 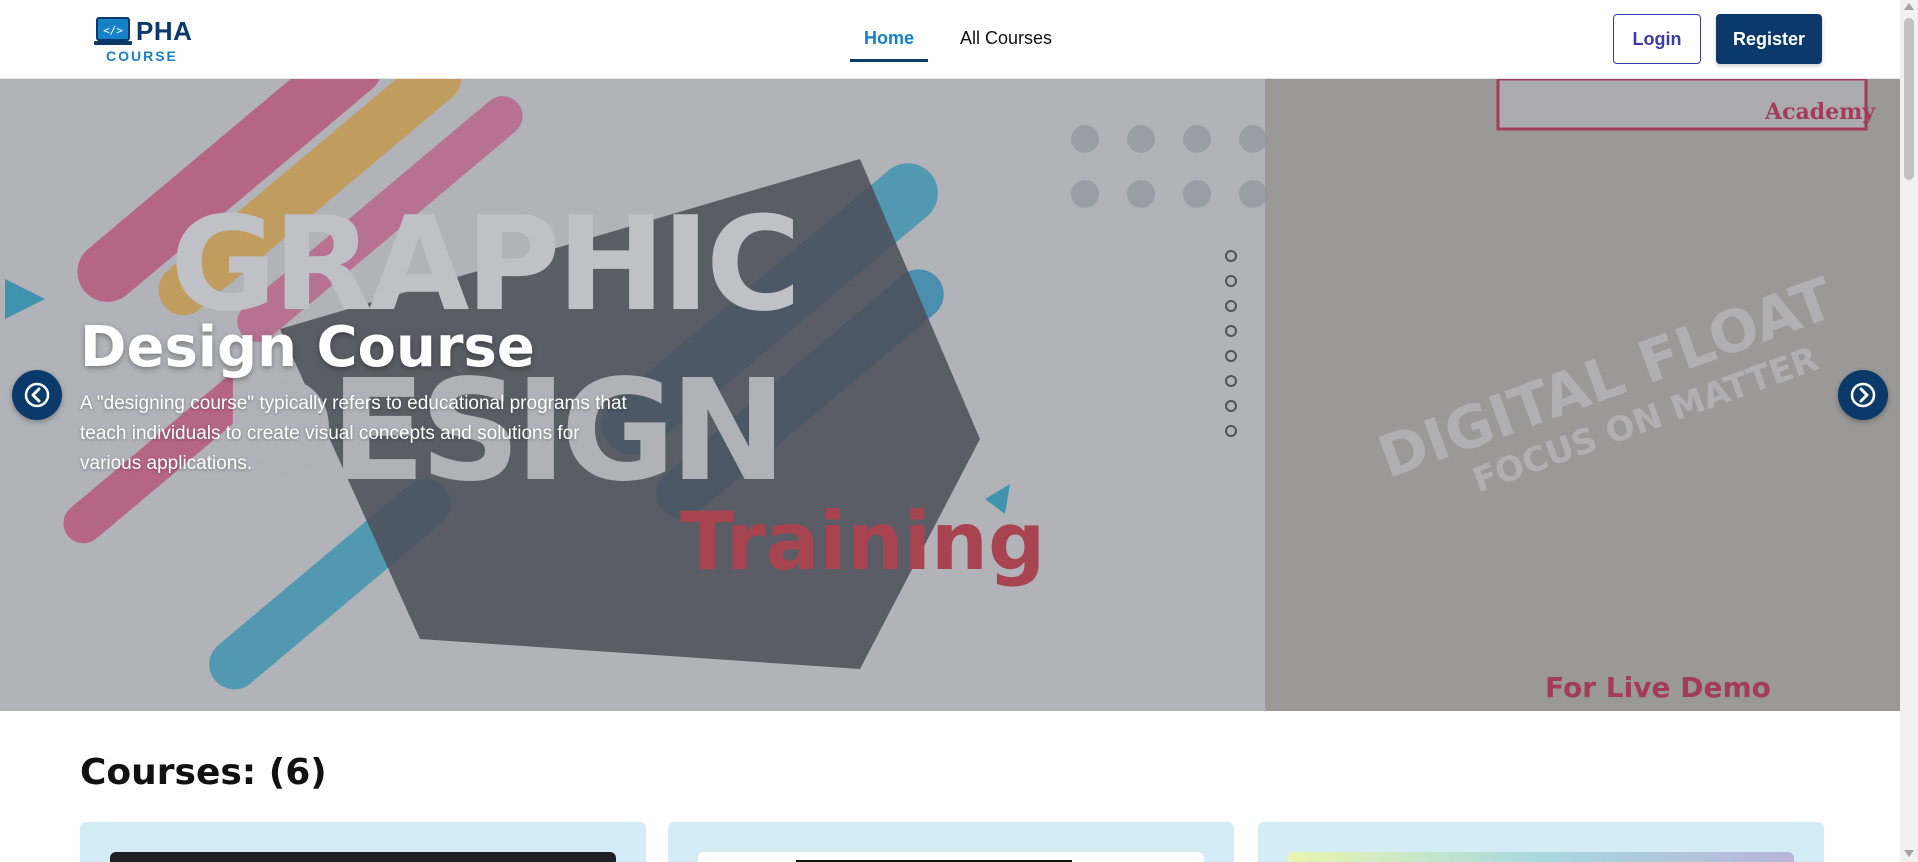 I want to click on nav-home-link: Home, so click(x=889, y=43).